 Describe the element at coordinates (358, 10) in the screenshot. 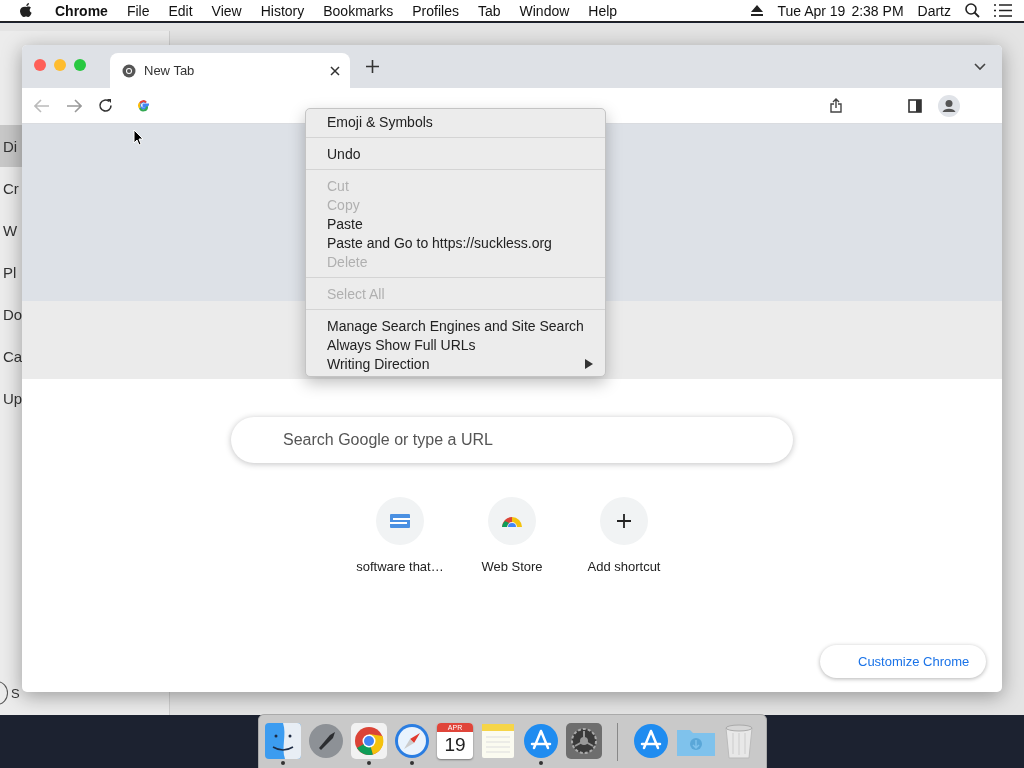

I see `menu-item: Bookmarks` at that location.